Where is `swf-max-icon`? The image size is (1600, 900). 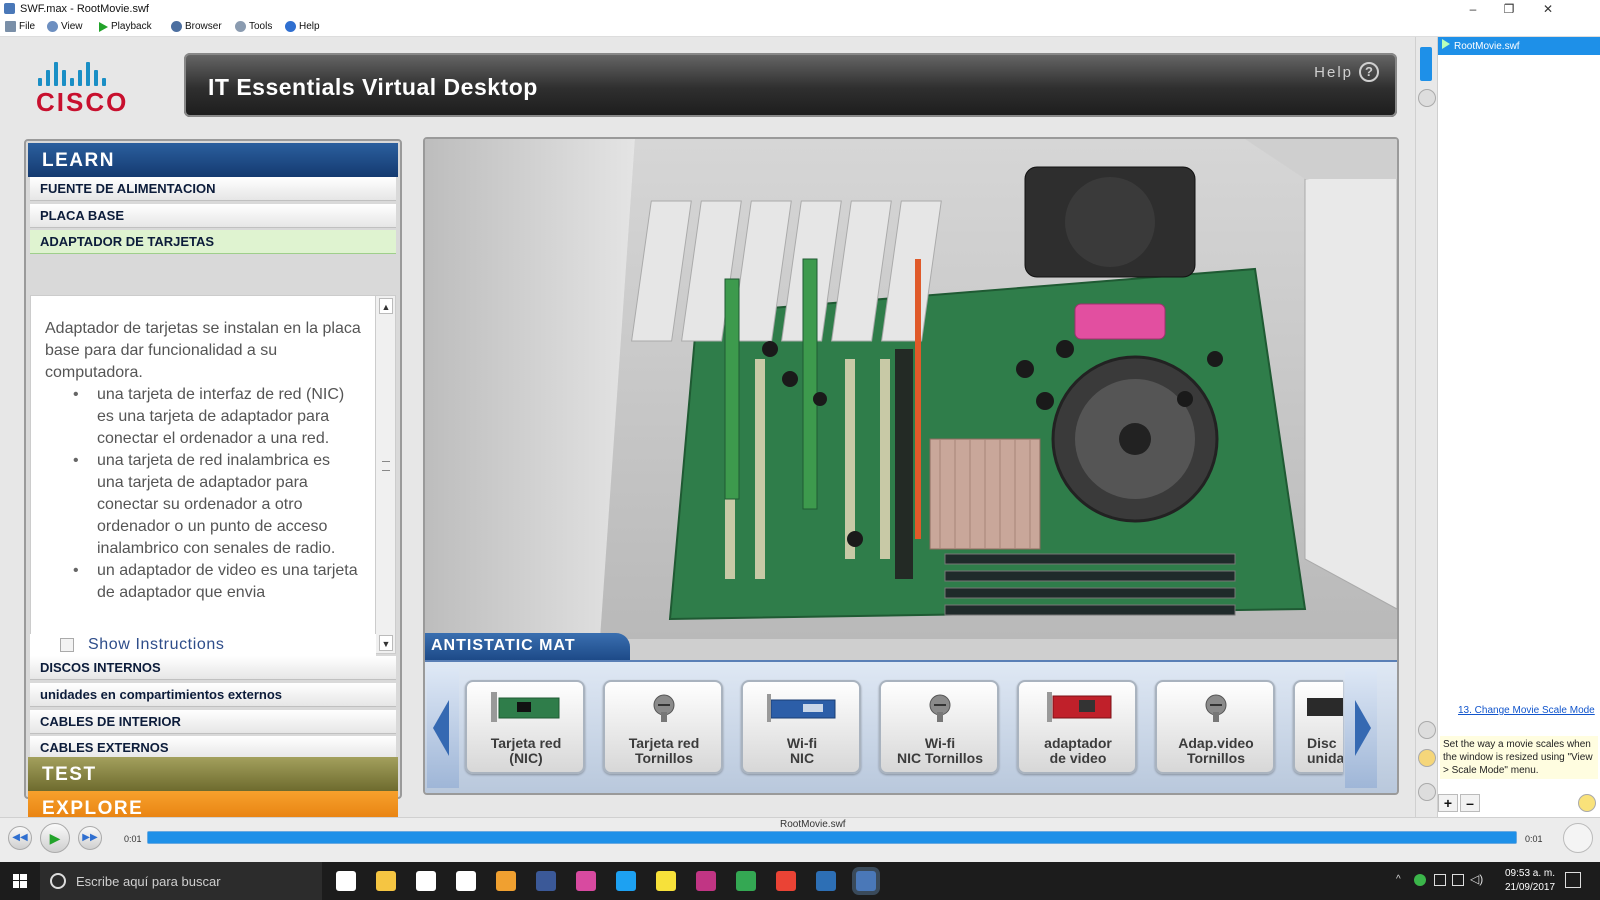
swf-max-icon is located at coordinates (866, 881).